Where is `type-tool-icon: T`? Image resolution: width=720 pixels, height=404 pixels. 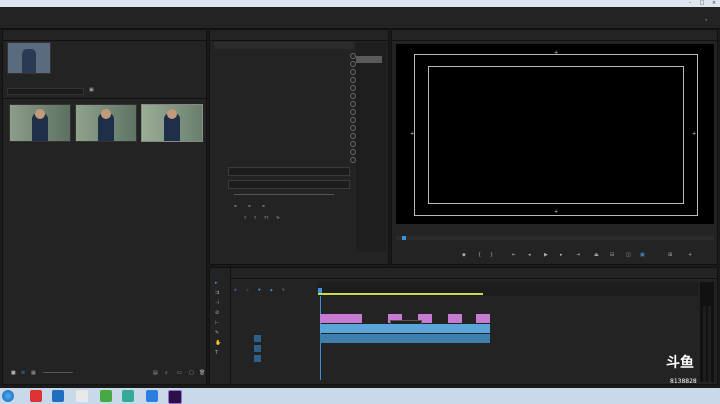 type-tool-icon: T is located at coordinates (216, 353).